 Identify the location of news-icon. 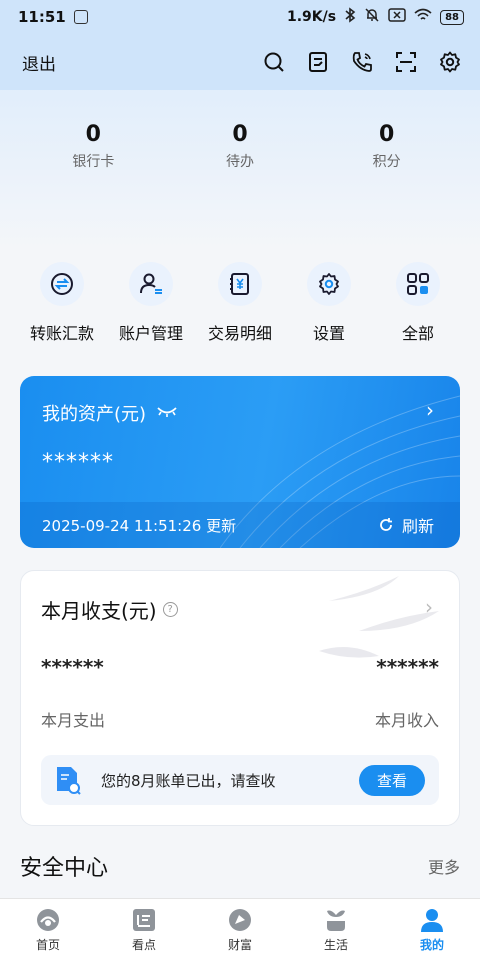
(144, 919).